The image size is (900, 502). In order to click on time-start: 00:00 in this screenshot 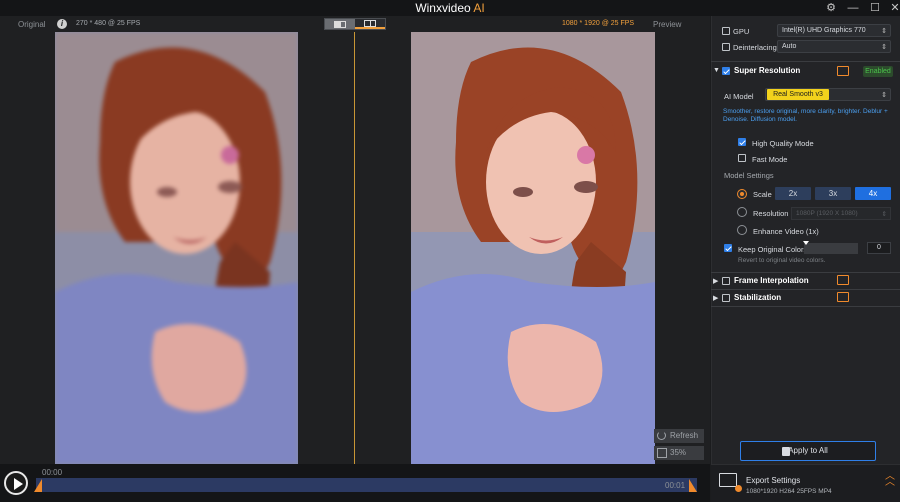, I will do `click(52, 472)`.